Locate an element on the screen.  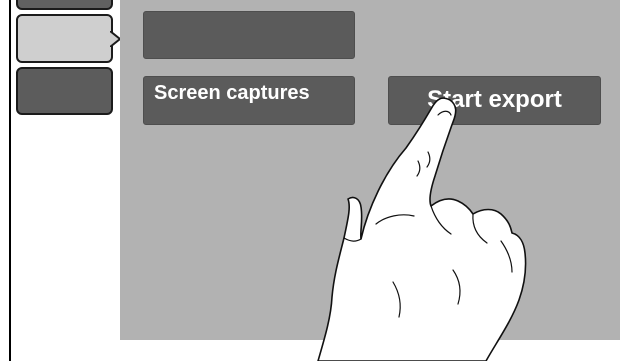
sidebar-tab-top is located at coordinates (64, 5).